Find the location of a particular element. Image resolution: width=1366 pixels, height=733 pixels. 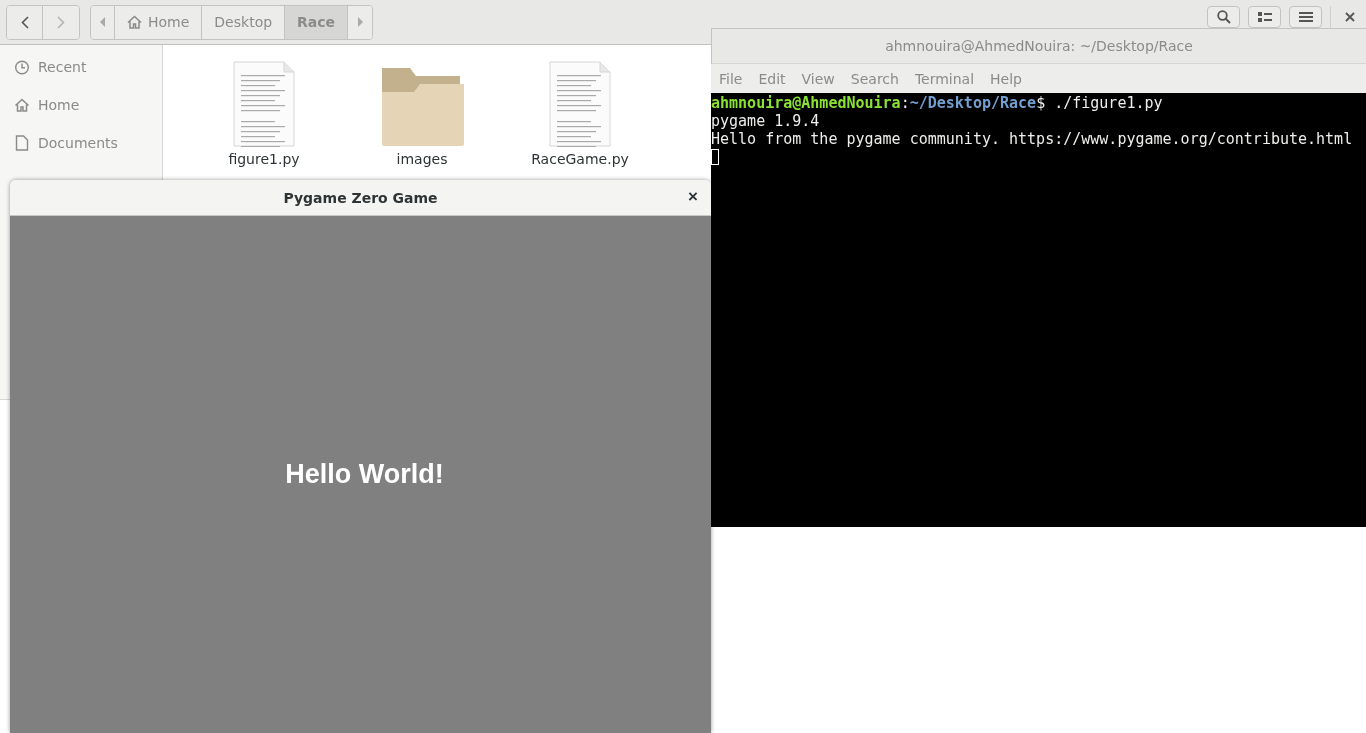

text-cursor is located at coordinates (715, 157).